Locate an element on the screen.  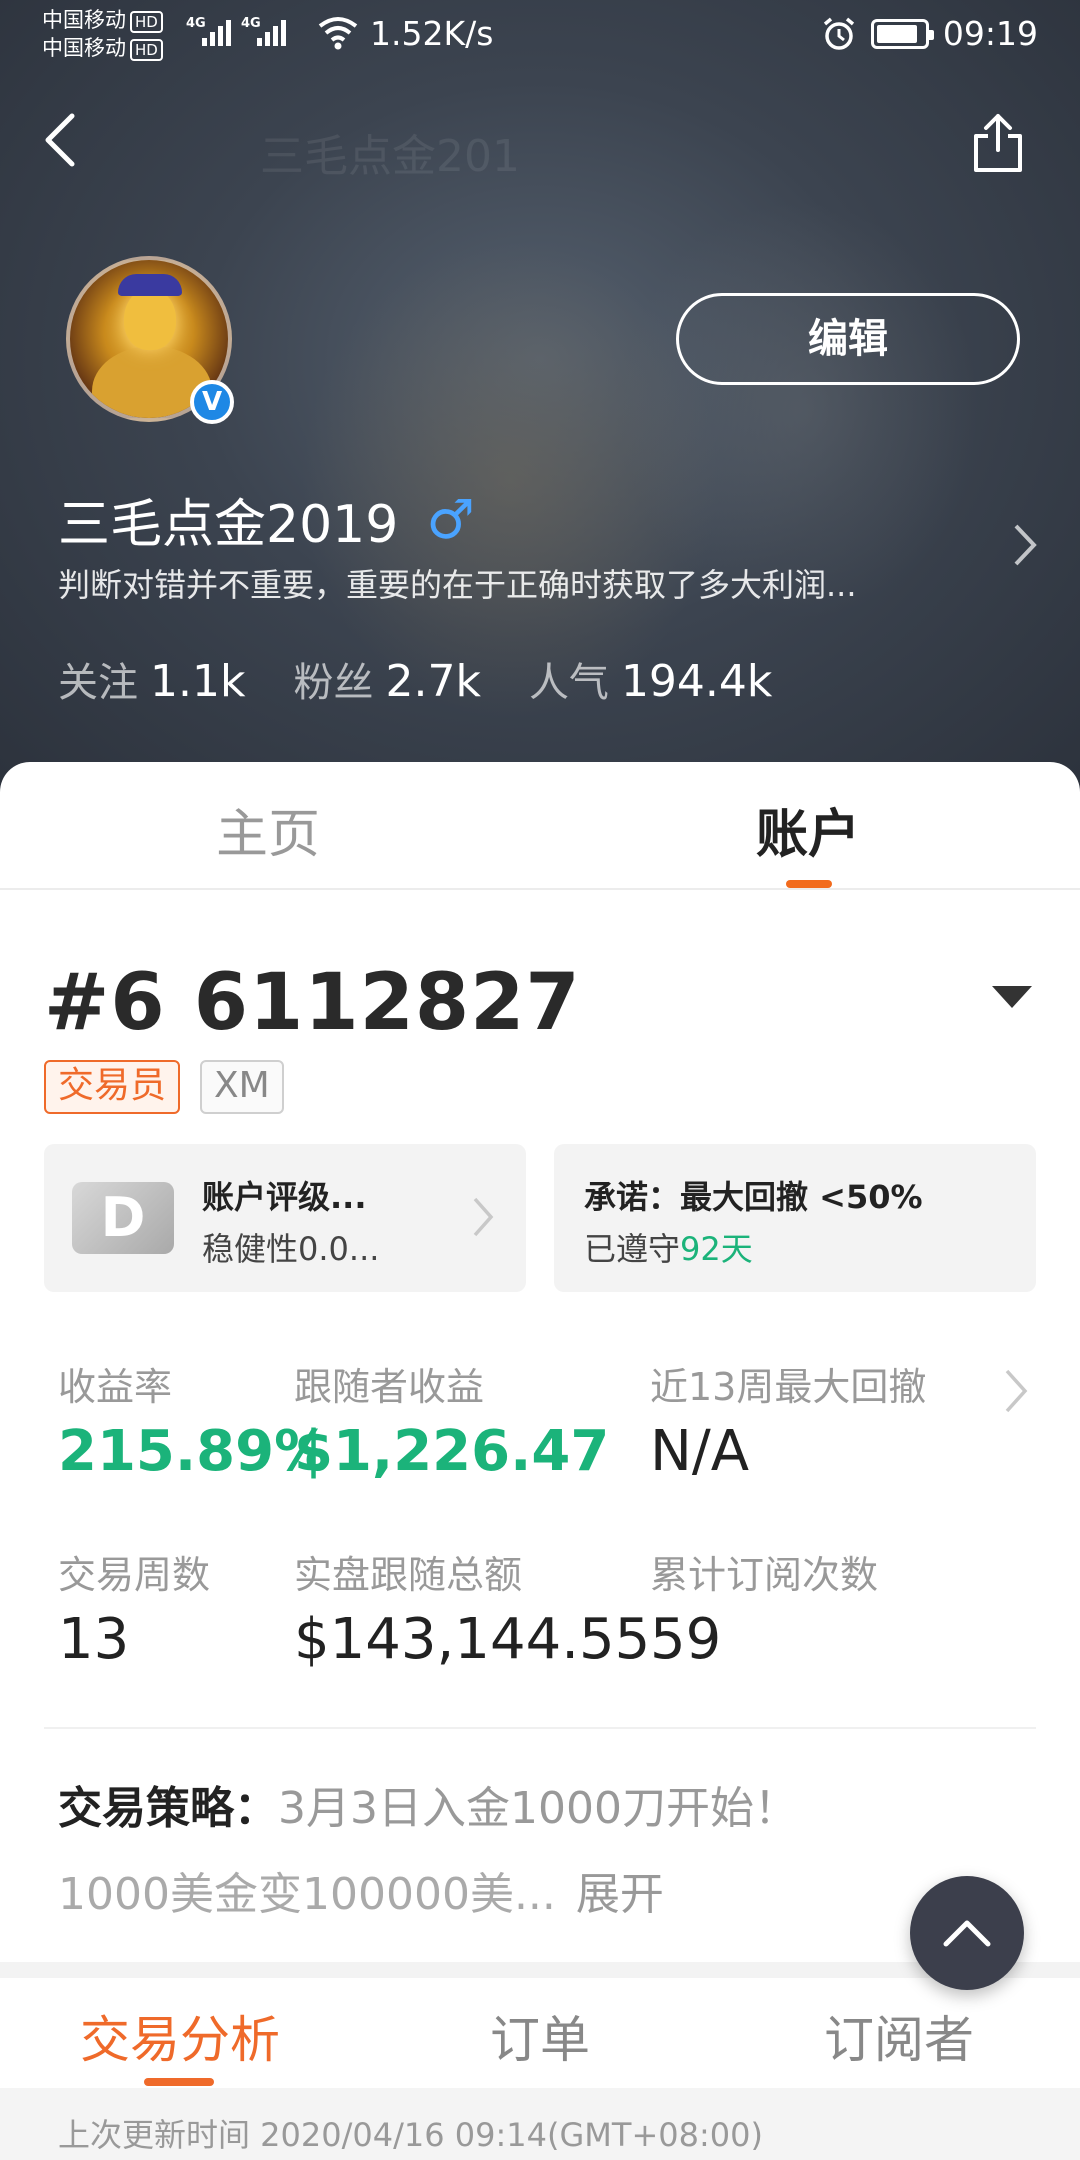
caret-down-icon is located at coordinates (1012, 997).